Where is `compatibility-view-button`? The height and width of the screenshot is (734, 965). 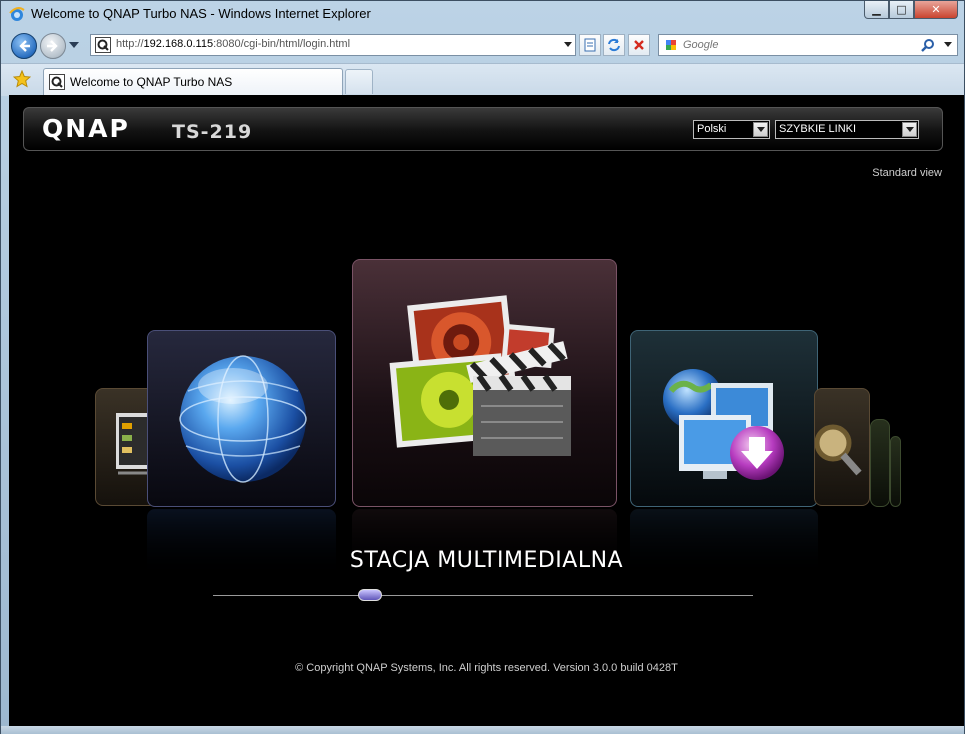 compatibility-view-button is located at coordinates (590, 45).